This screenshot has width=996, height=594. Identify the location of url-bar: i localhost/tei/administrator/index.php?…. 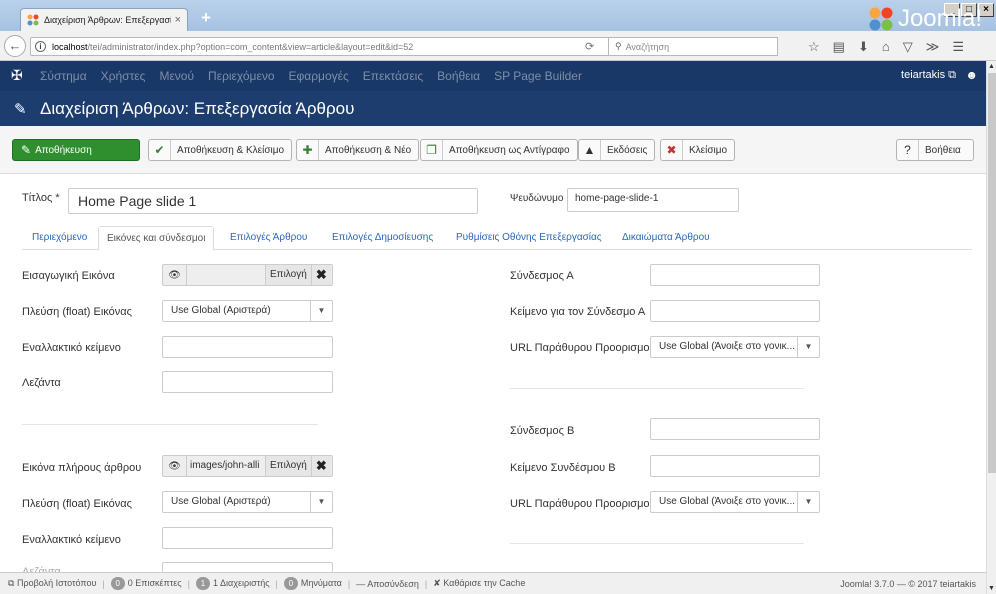
(325, 46).